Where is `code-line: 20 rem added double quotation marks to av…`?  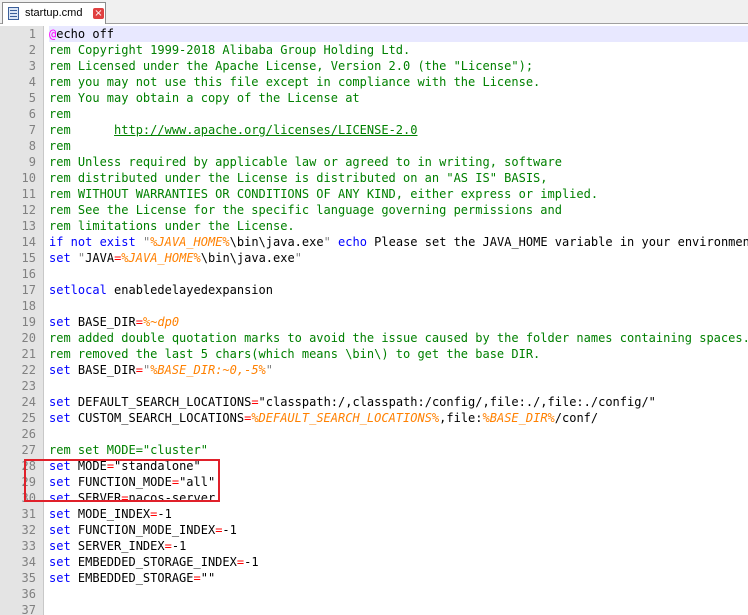
code-line: 20 rem added double quotation marks to av… is located at coordinates (374, 338).